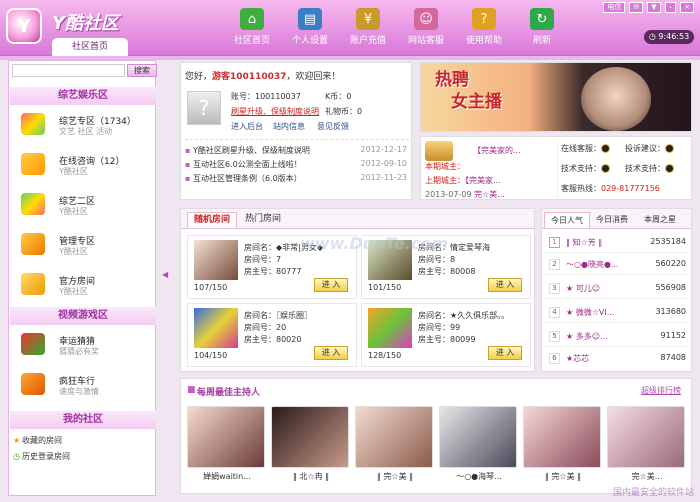 The width and height of the screenshot is (700, 502). I want to click on sidebar-item-variety-2: 综艺二区 Y酷社区, so click(82, 206).